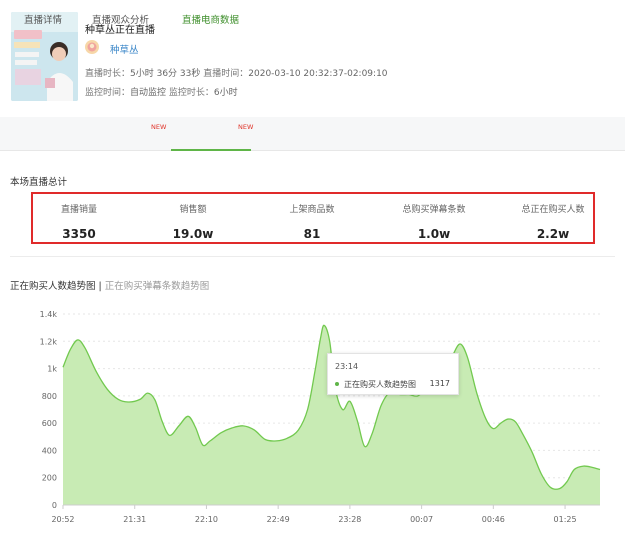 The image size is (625, 557). I want to click on x-tick-label: 23:28, so click(349, 519).